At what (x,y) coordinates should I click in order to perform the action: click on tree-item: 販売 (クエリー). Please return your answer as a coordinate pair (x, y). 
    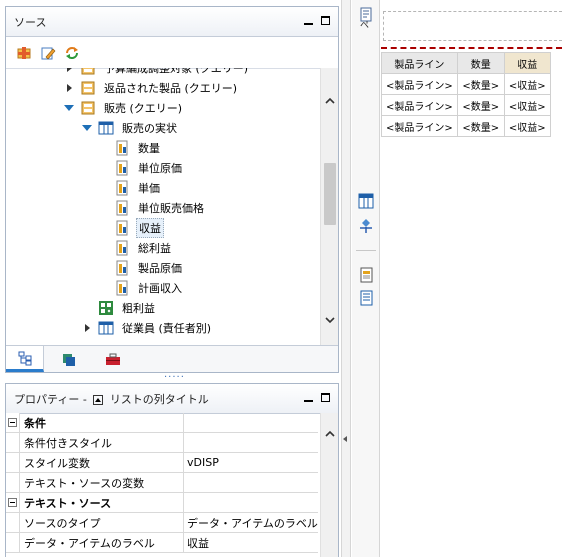
    Looking at the image, I should click on (124, 108).